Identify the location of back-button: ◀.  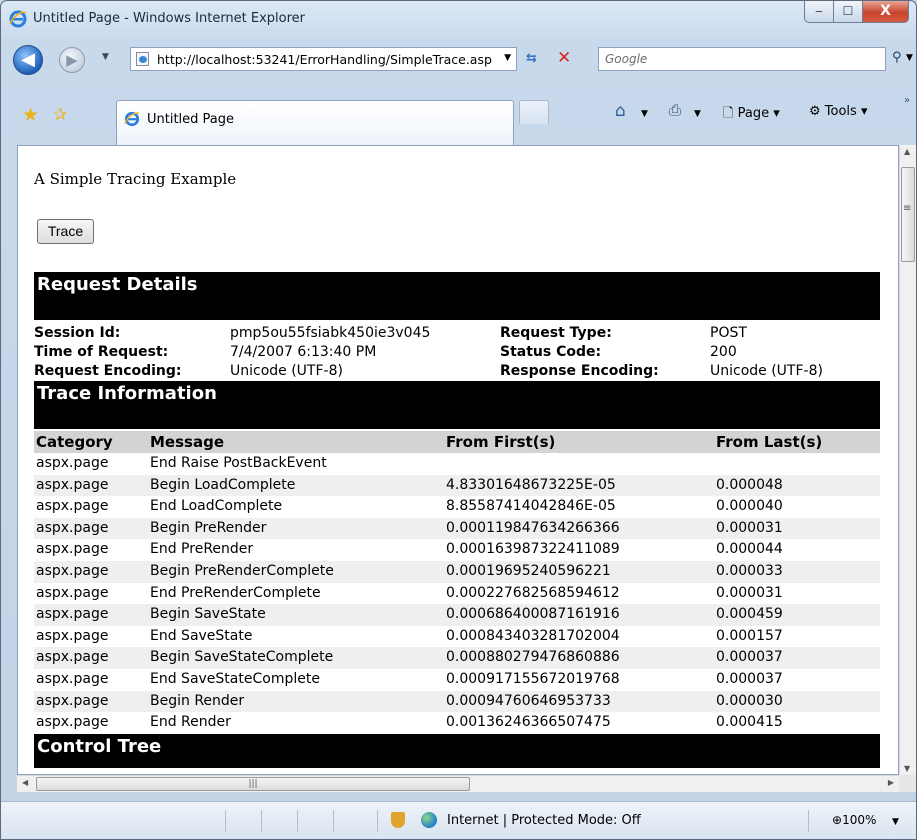
(28, 60).